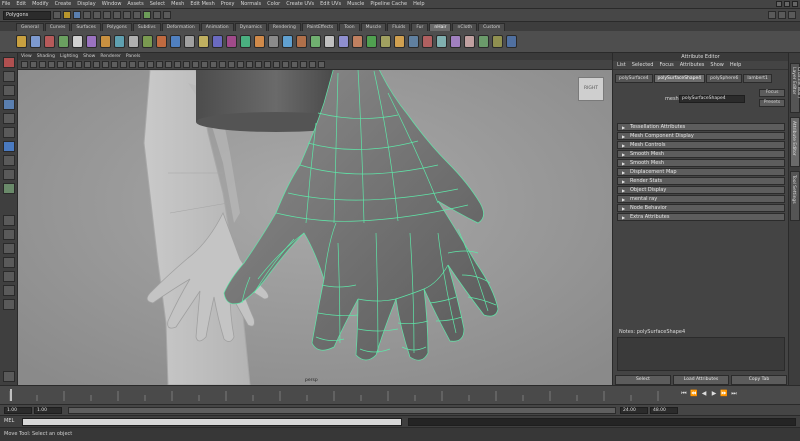  What do you see at coordinates (6, 4) in the screenshot?
I see `menu-file: File` at bounding box center [6, 4].